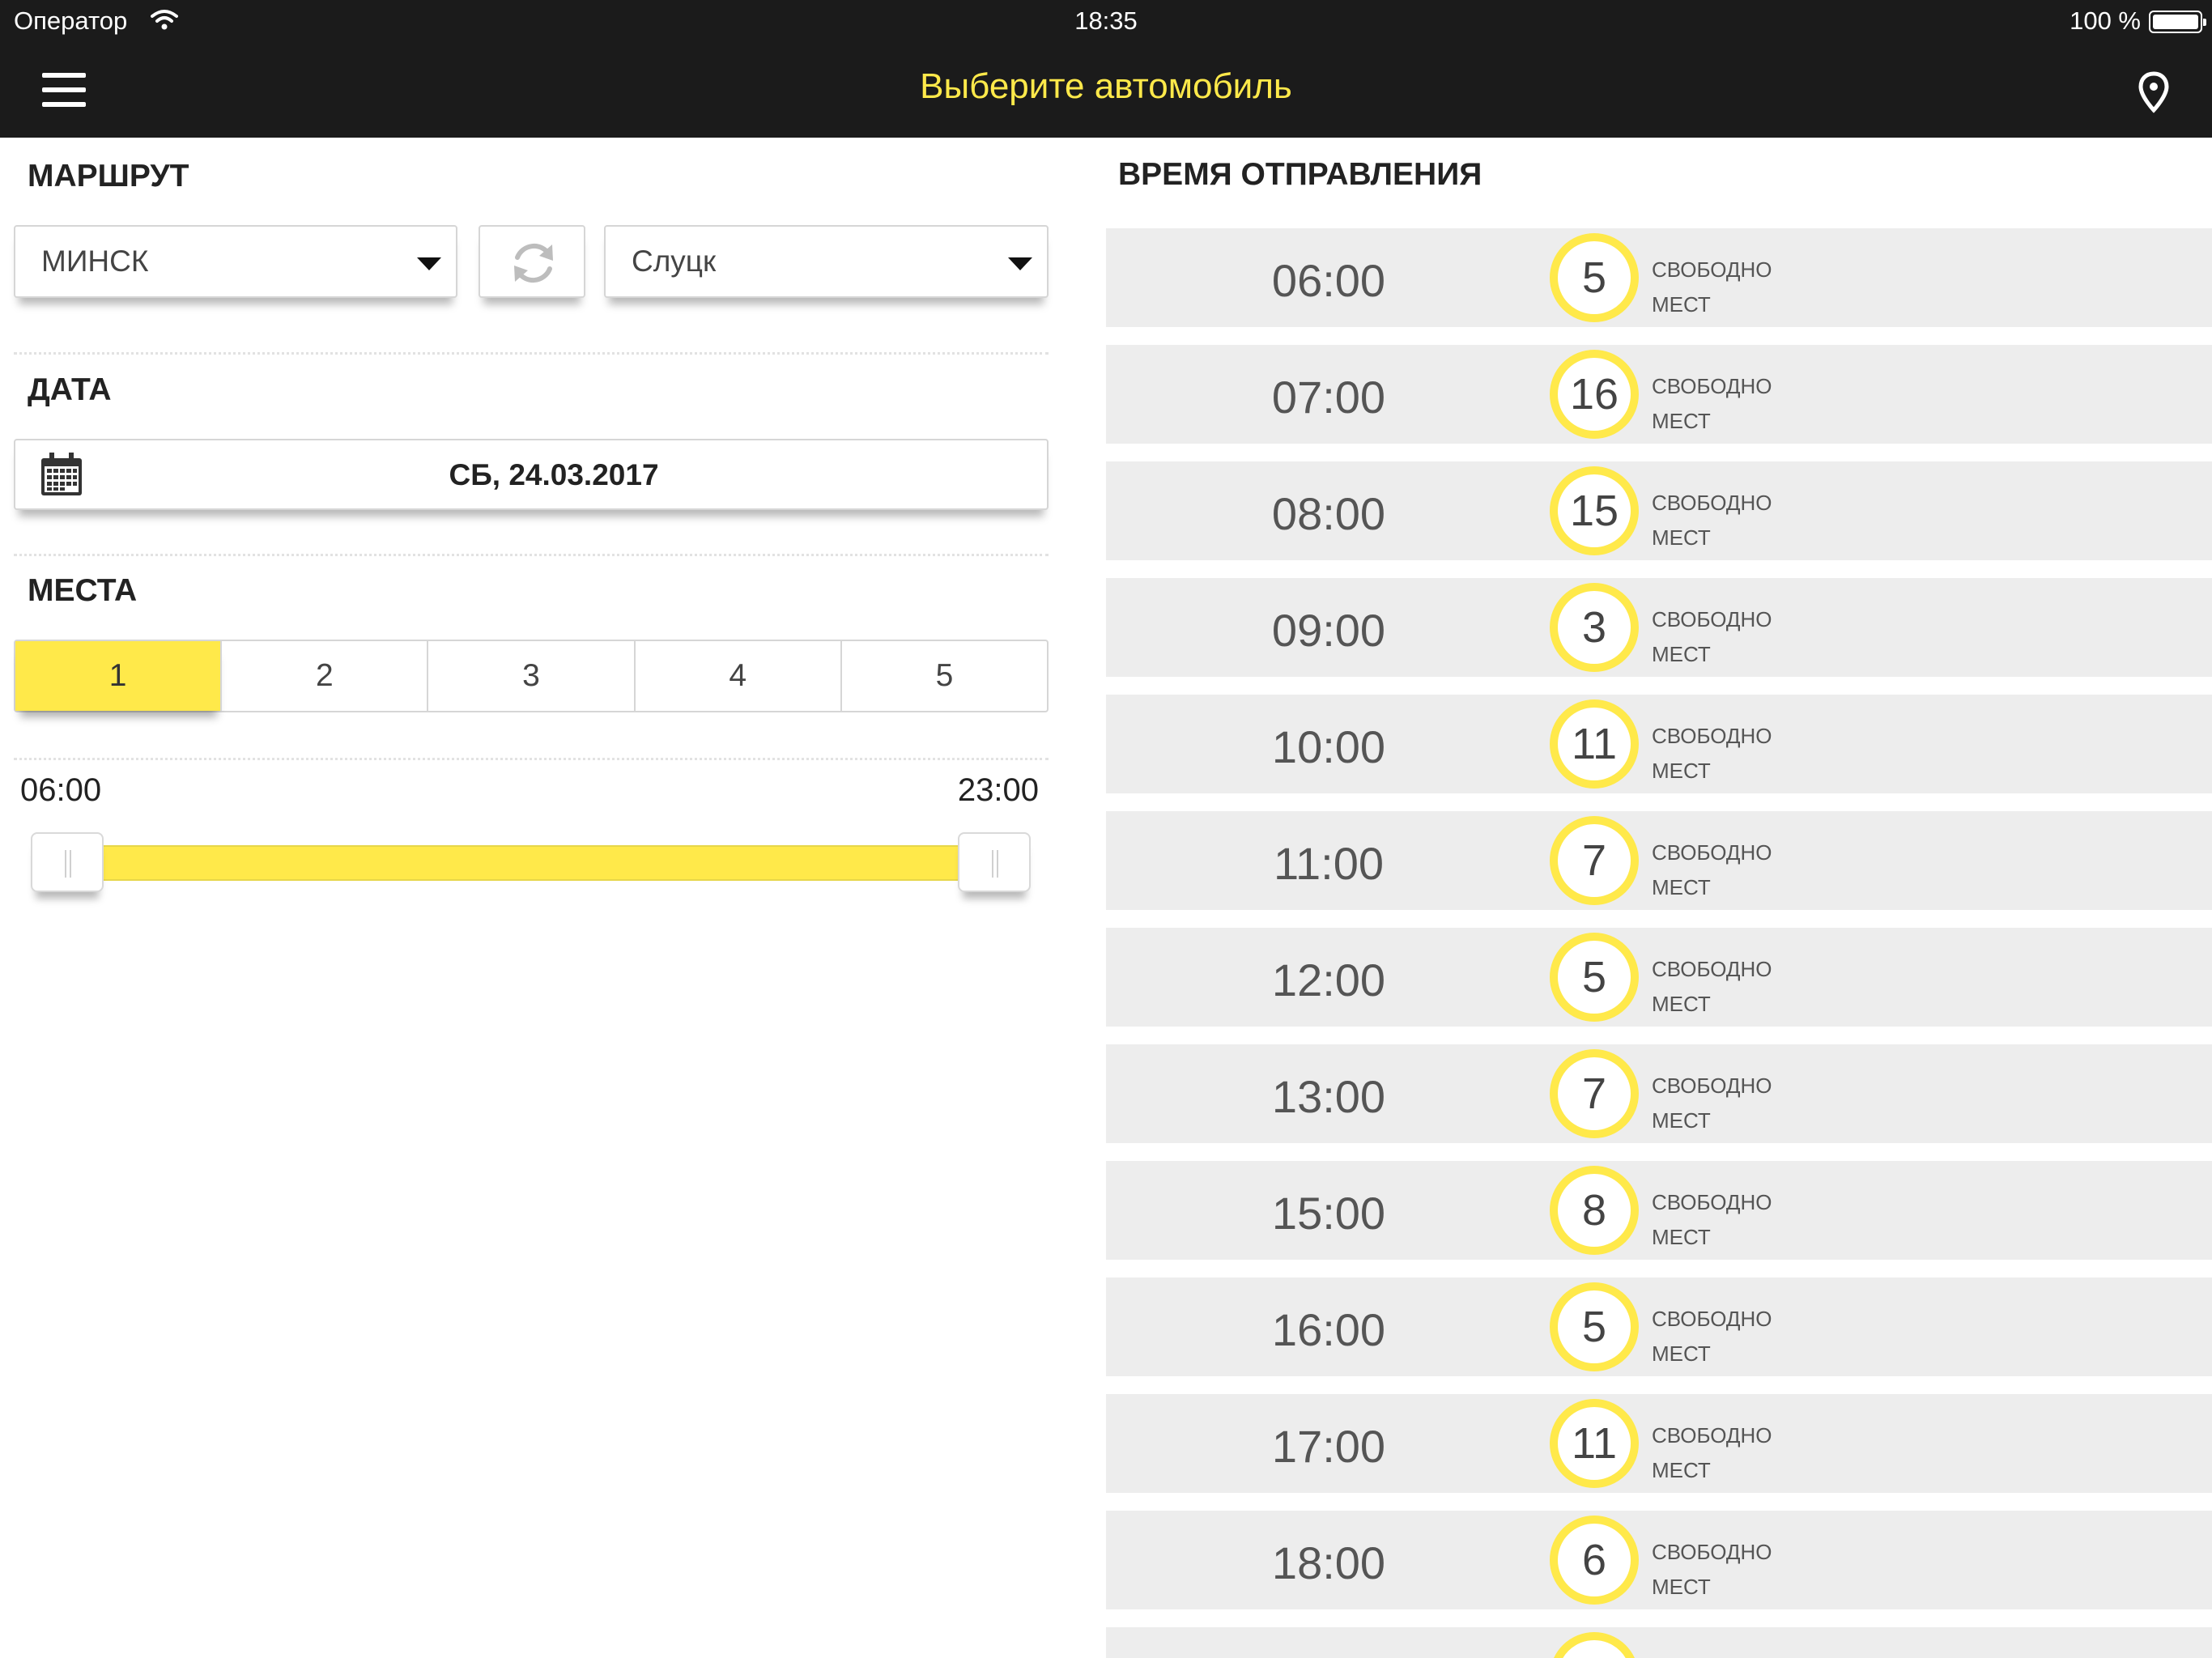  I want to click on status-bar: Оператор 18:35 100 %, so click(1106, 22).